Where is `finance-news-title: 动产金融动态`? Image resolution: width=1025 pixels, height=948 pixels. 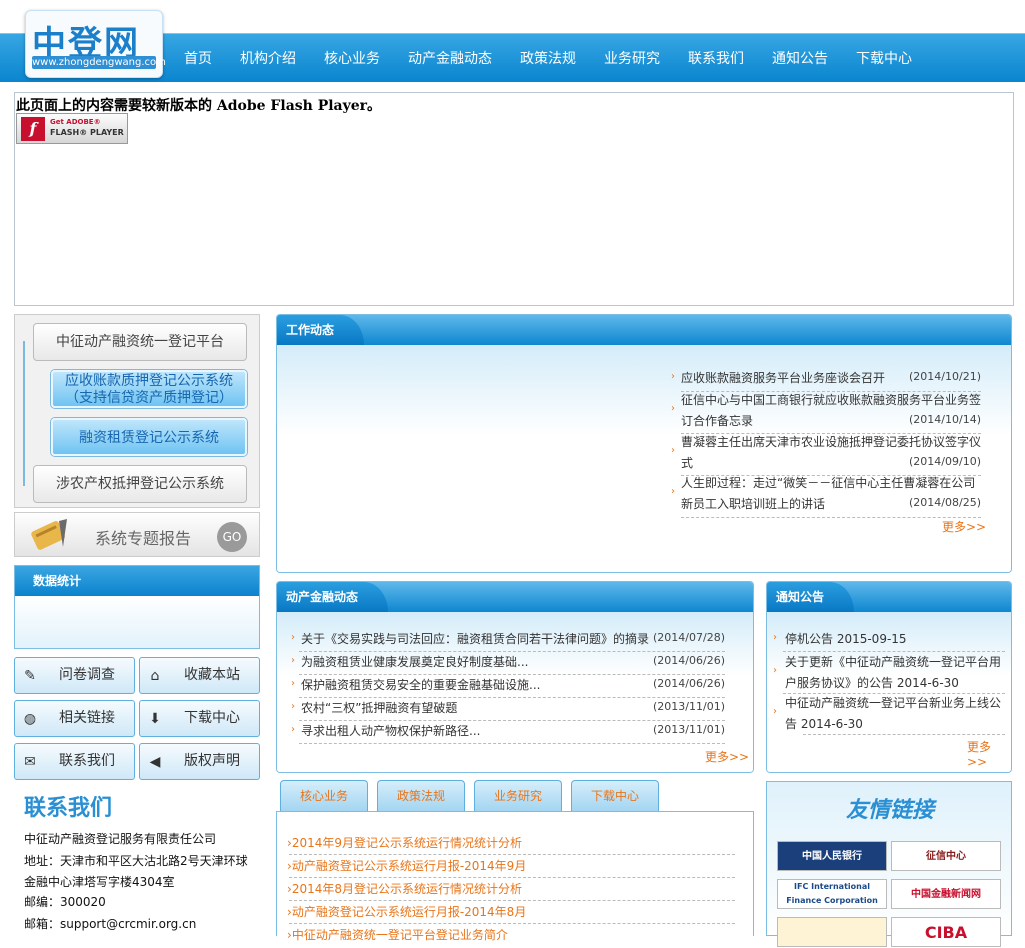 finance-news-title: 动产金融动态 is located at coordinates (333, 597).